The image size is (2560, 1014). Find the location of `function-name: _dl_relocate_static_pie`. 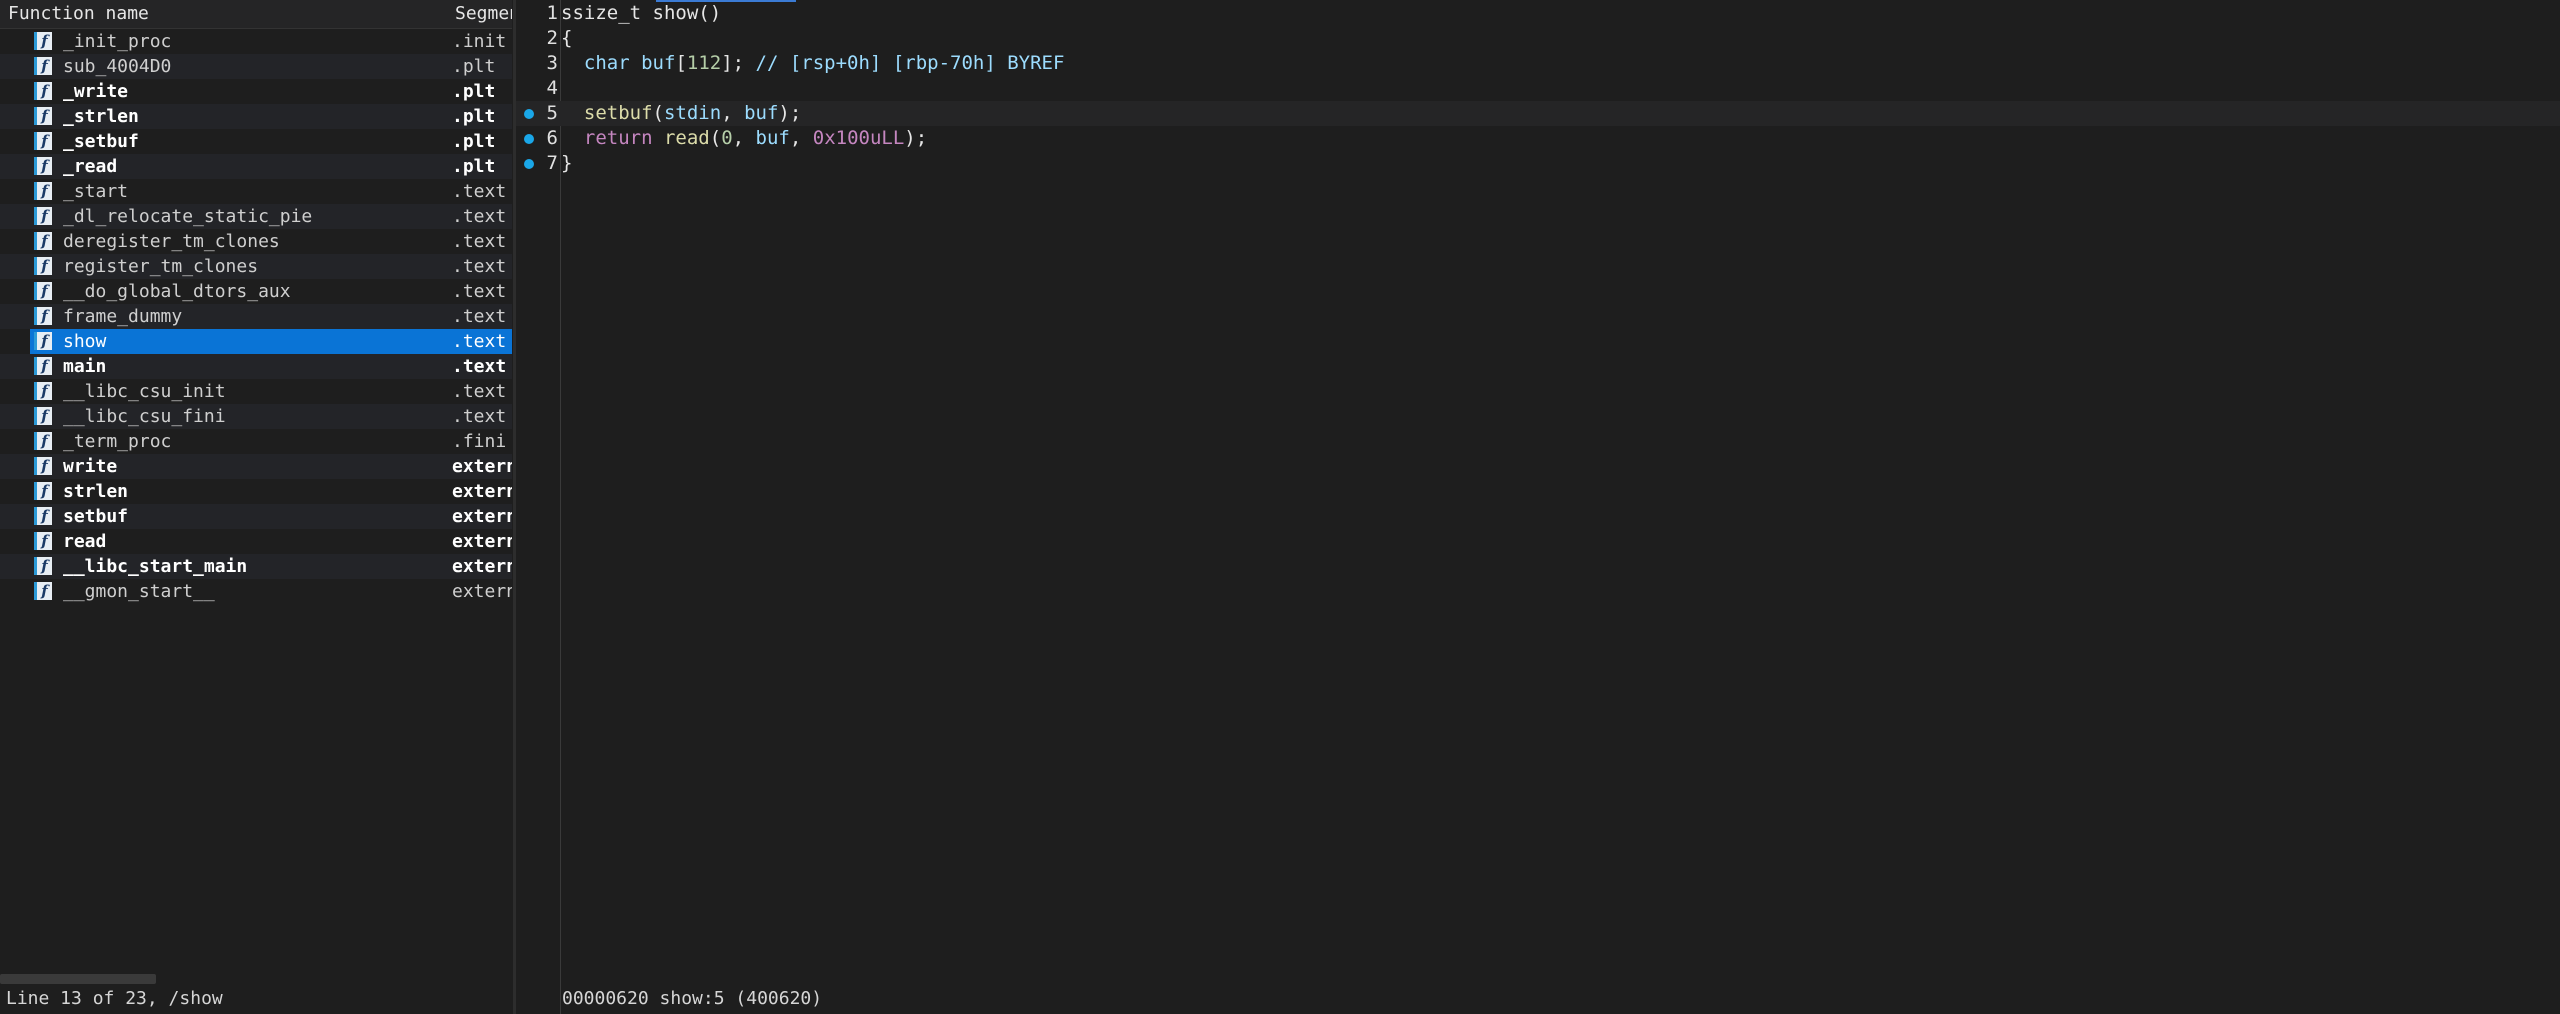

function-name: _dl_relocate_static_pie is located at coordinates (188, 216).